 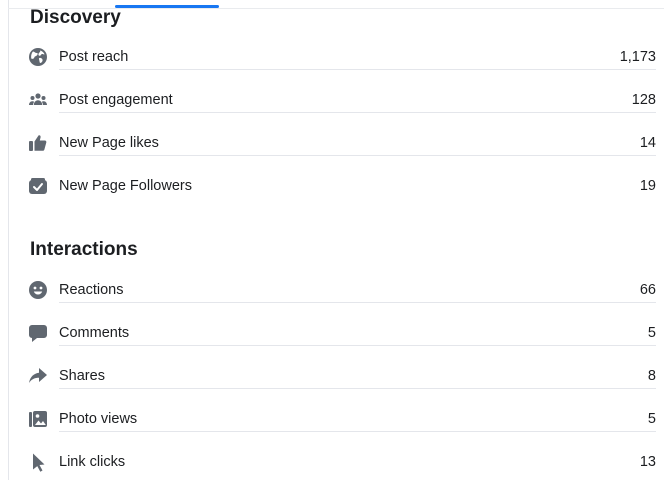 What do you see at coordinates (116, 100) in the screenshot?
I see `metric-label: Post engagement` at bounding box center [116, 100].